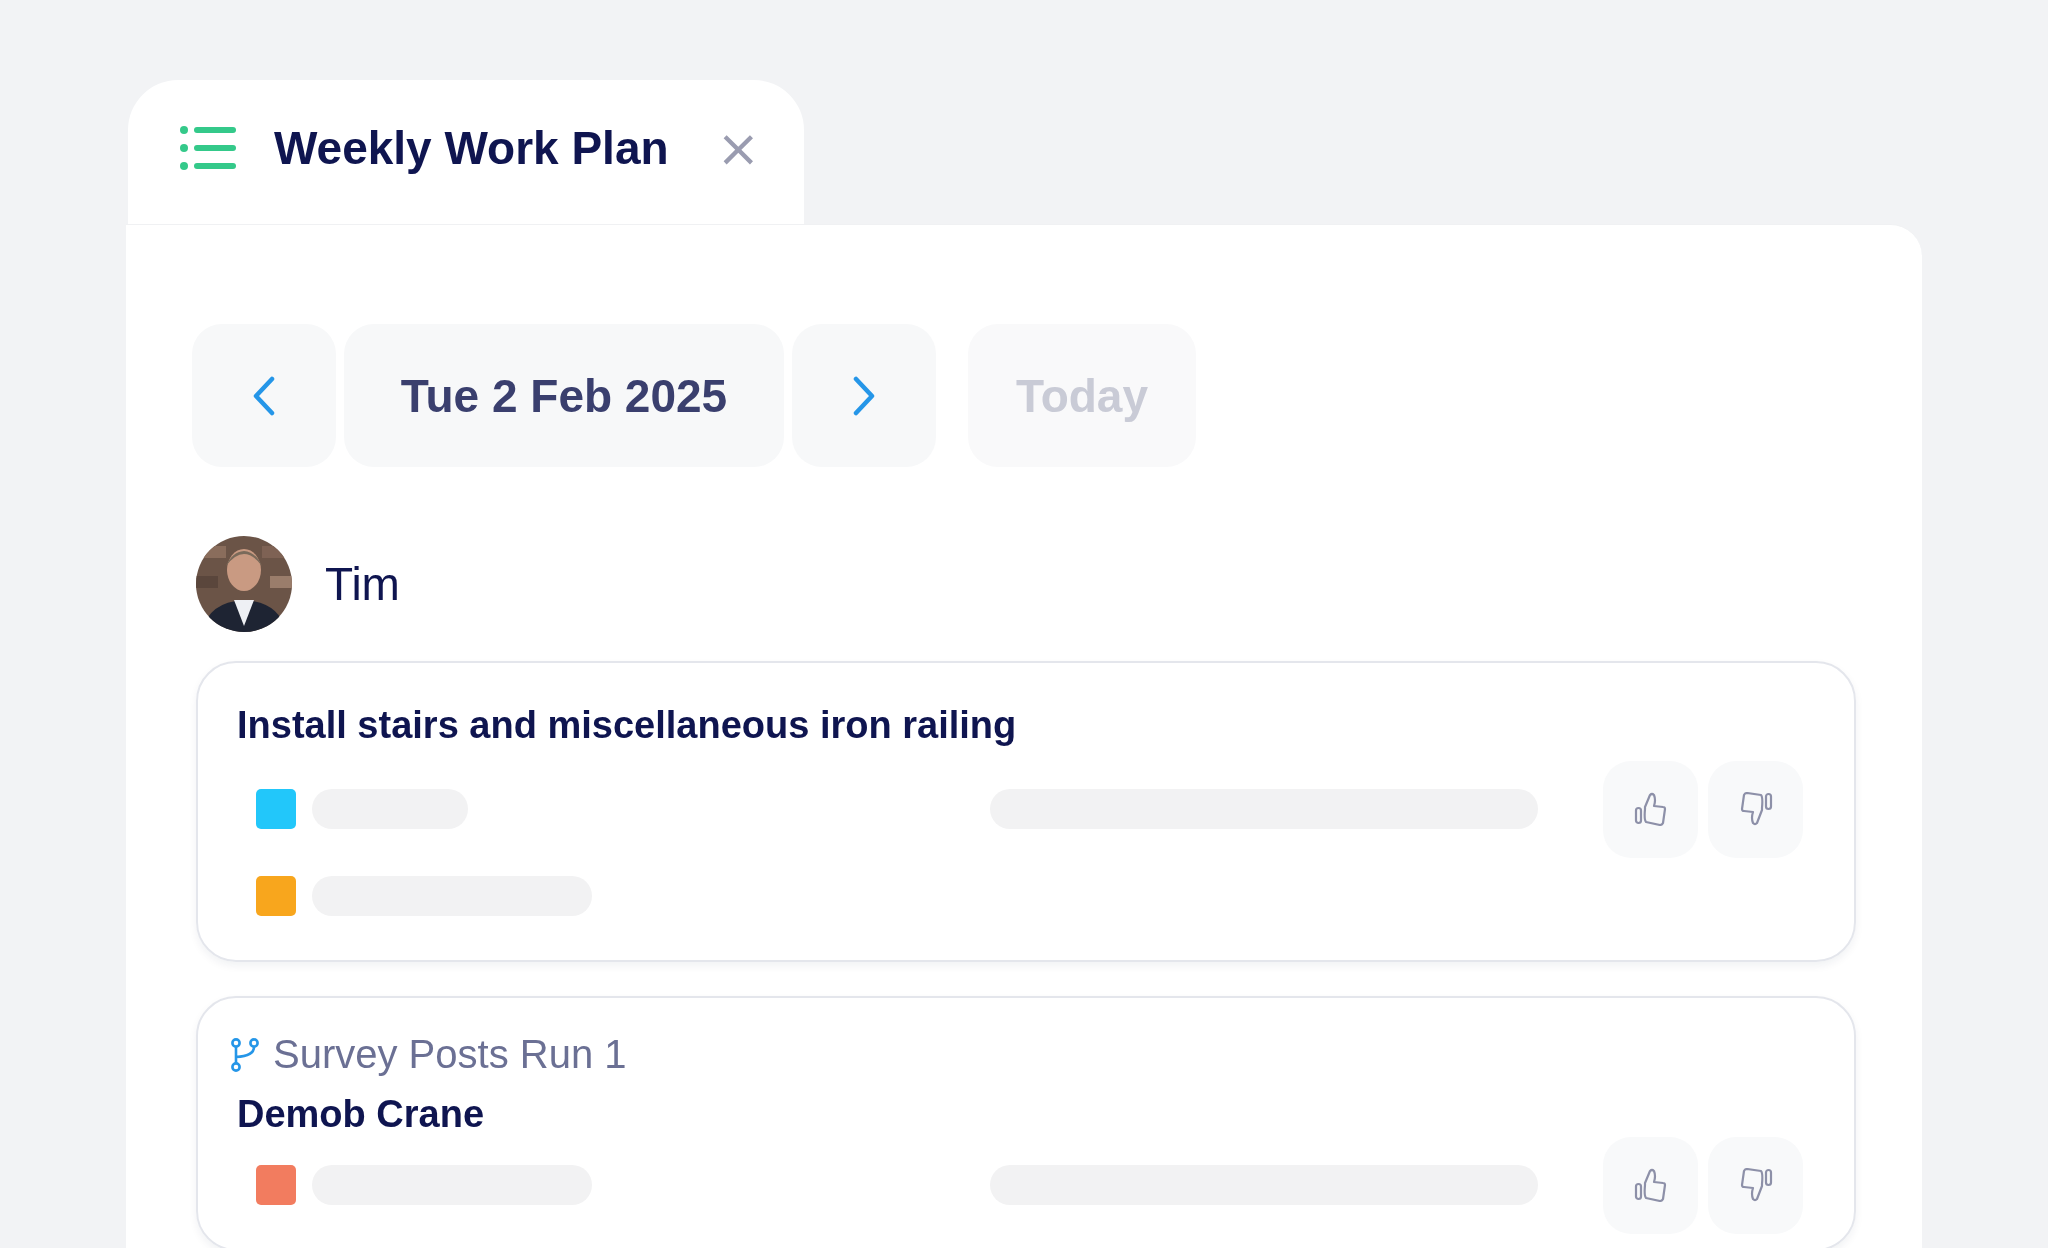  Describe the element at coordinates (361, 1114) in the screenshot. I see `task-title: Demob Crane` at that location.